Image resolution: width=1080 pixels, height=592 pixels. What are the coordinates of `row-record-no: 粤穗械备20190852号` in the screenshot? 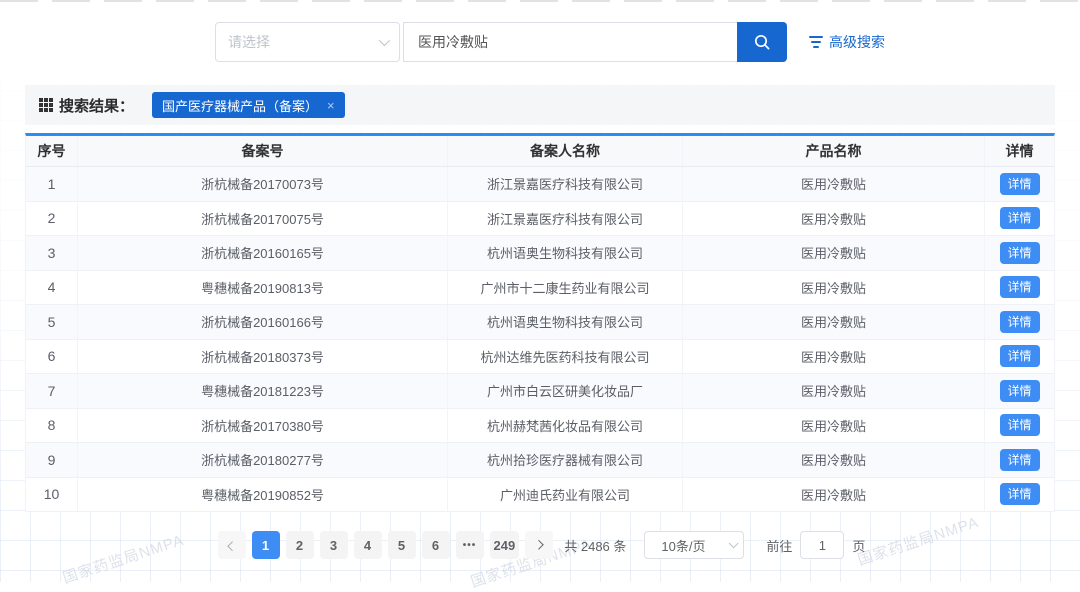 It's located at (263, 494).